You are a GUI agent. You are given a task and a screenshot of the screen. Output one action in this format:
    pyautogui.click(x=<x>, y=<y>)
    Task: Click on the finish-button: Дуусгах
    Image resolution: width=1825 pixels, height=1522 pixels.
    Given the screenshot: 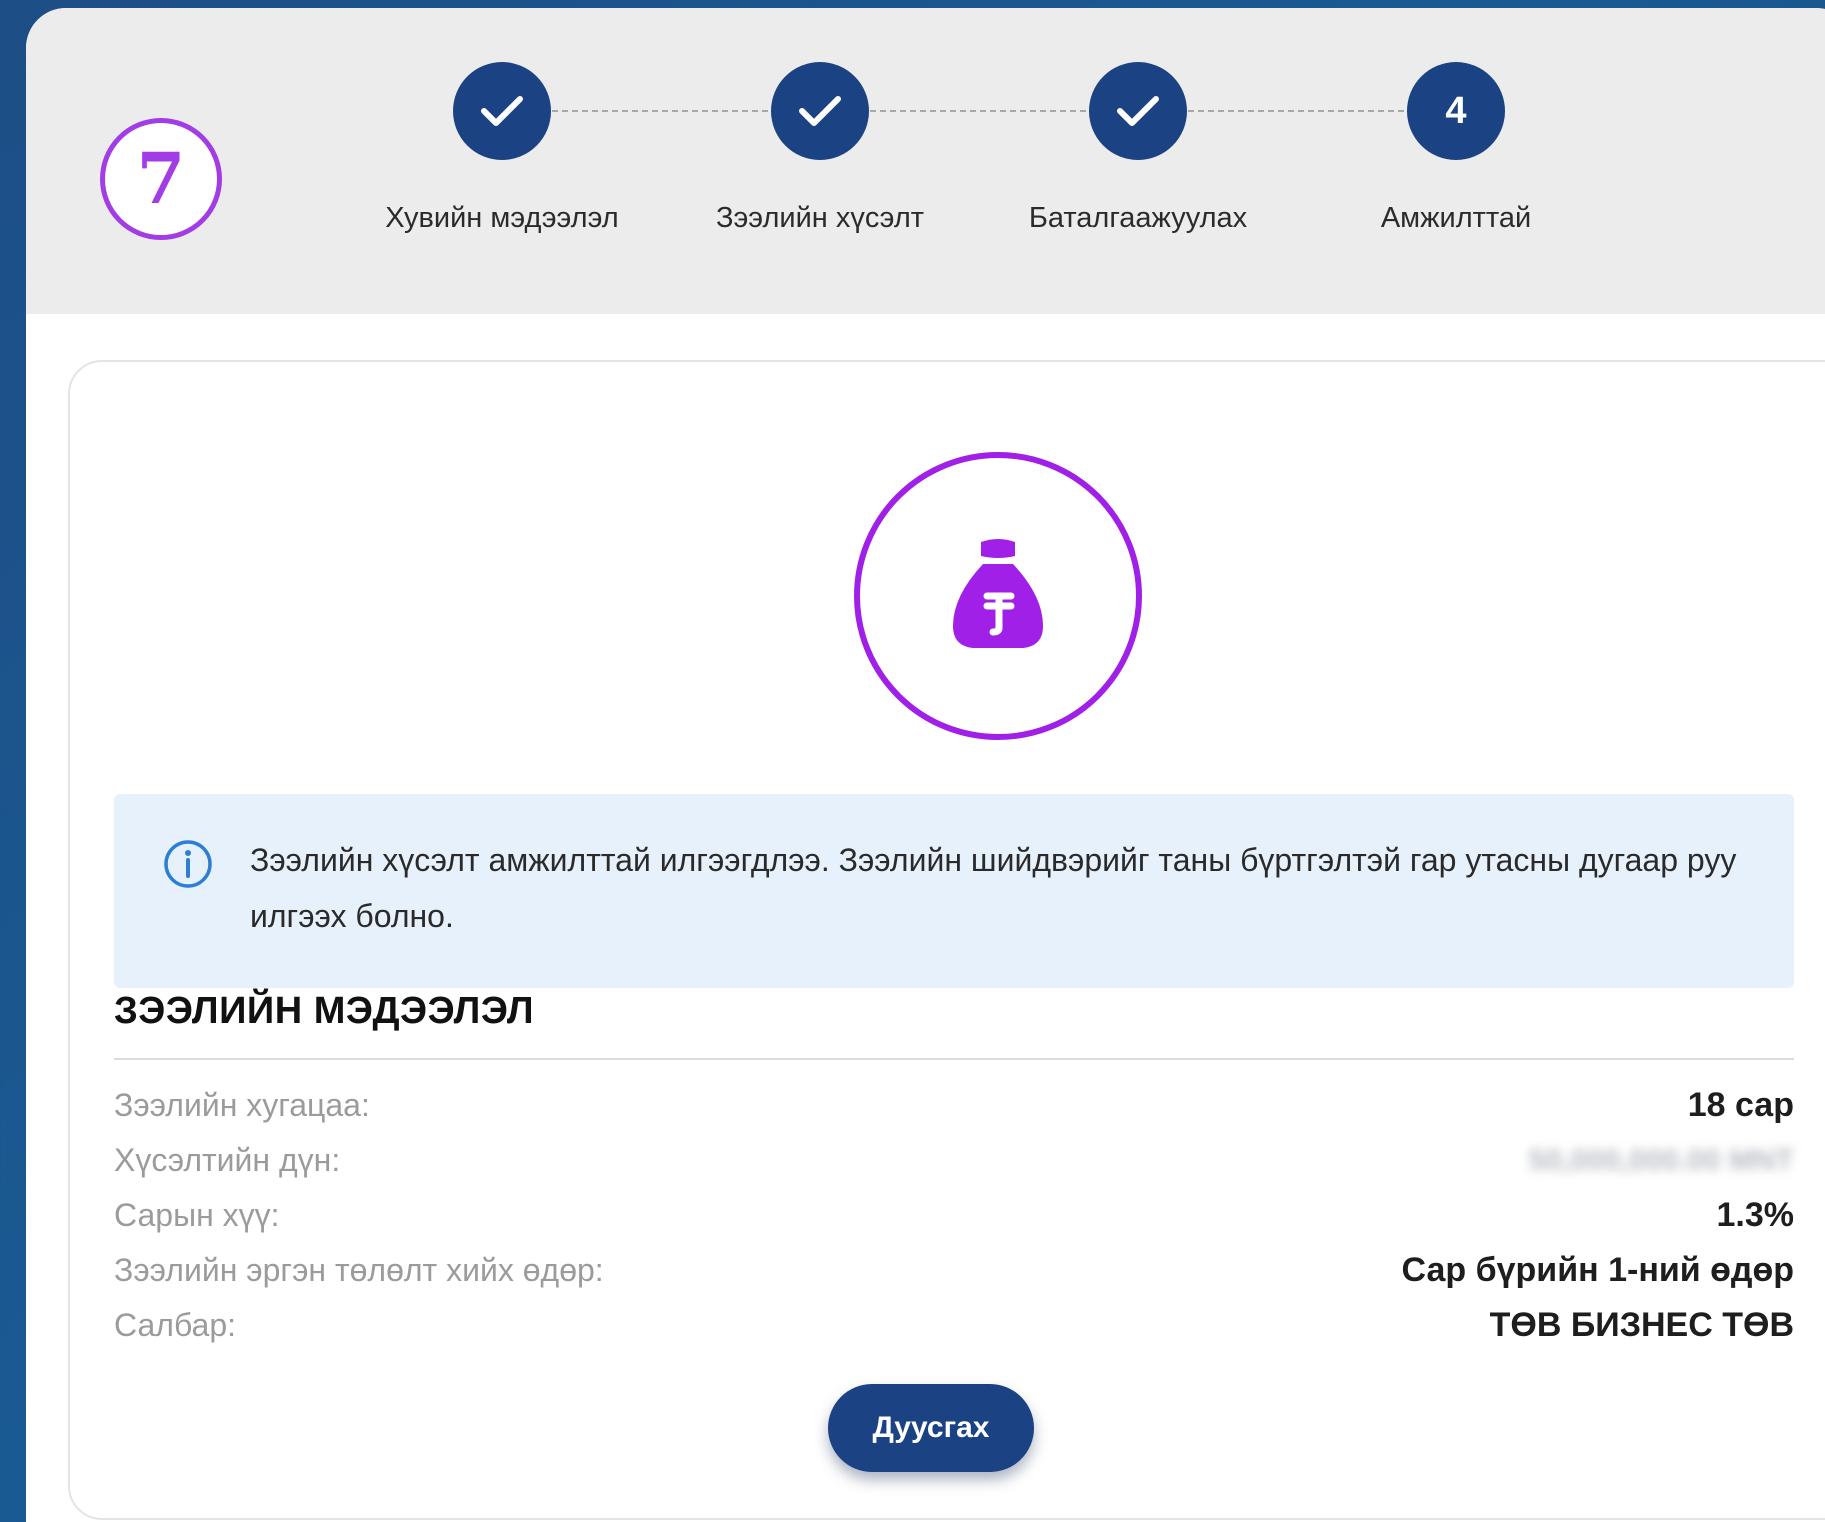 What is the action you would take?
    pyautogui.click(x=931, y=1428)
    